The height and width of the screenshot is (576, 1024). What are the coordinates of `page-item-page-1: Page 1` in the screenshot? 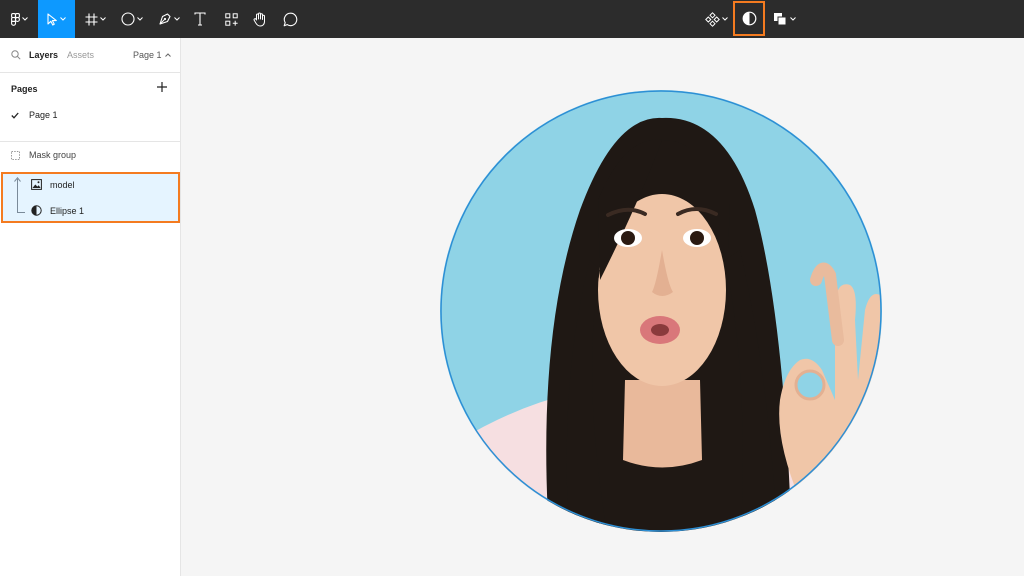 It's located at (34, 115).